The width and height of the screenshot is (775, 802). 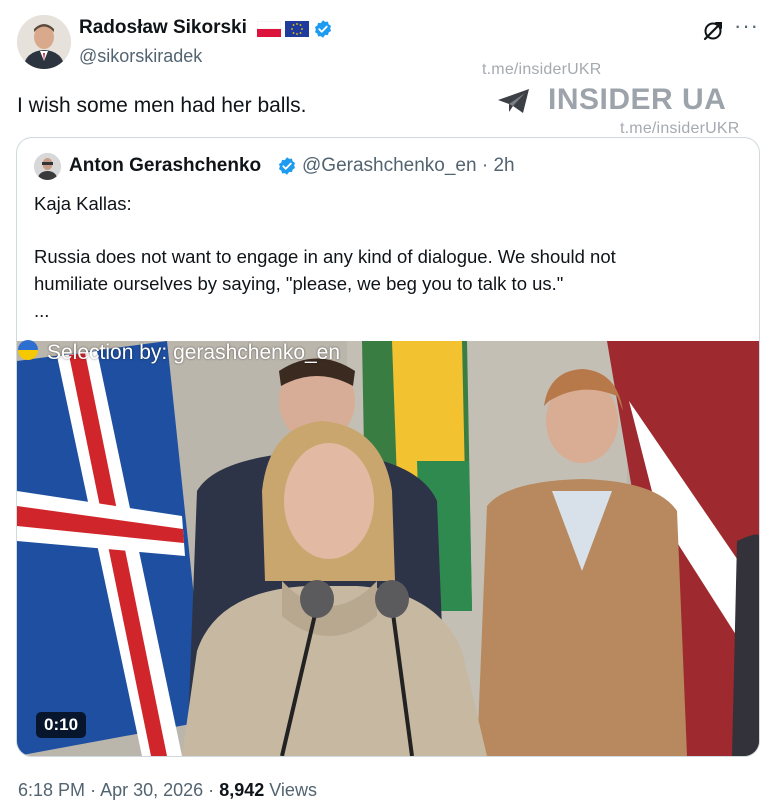 What do you see at coordinates (269, 31) in the screenshot?
I see `poland-flag-icon` at bounding box center [269, 31].